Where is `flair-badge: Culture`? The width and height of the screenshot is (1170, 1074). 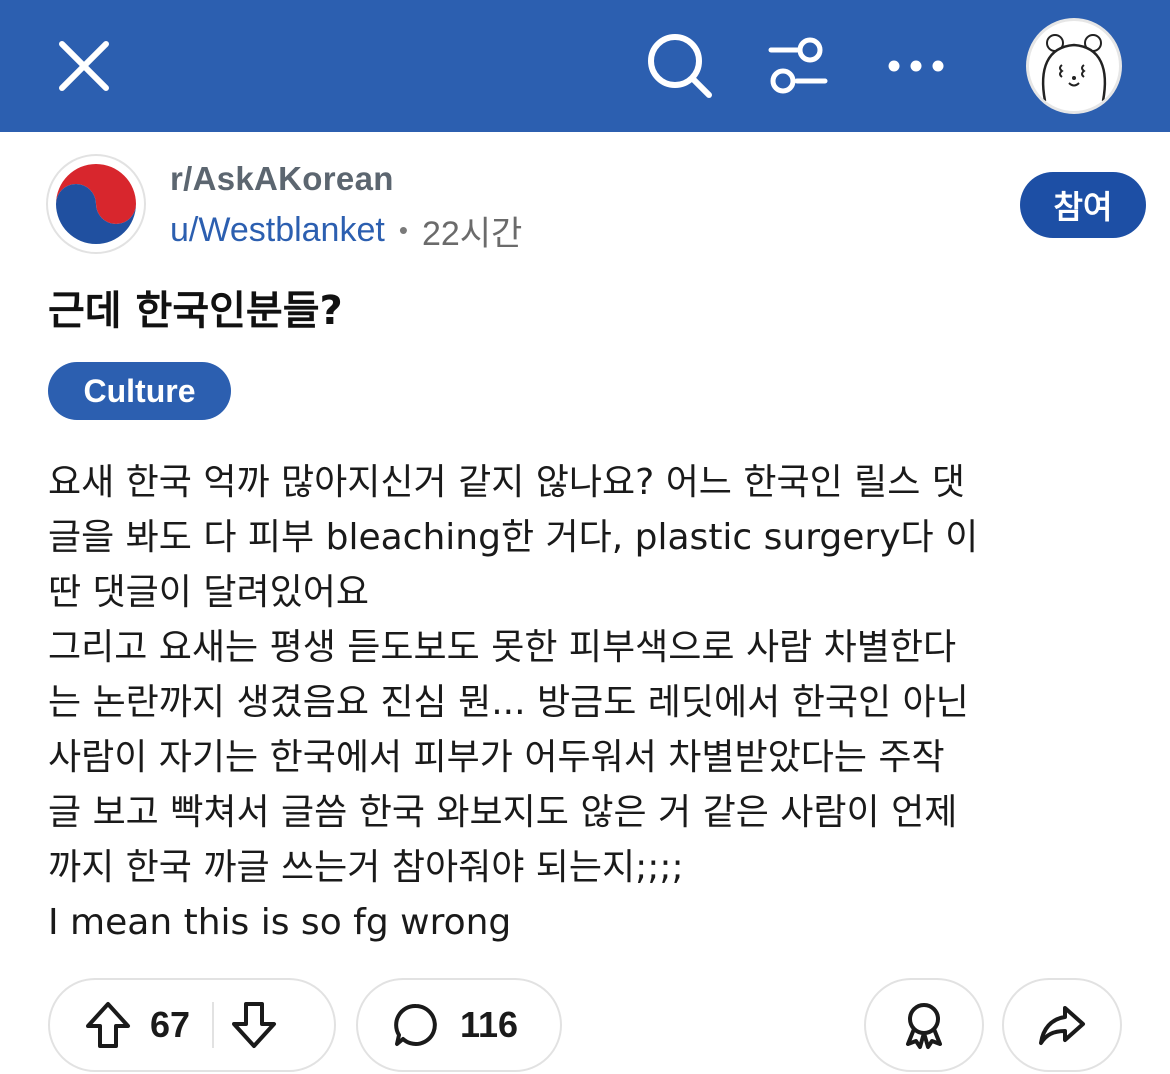 flair-badge: Culture is located at coordinates (139, 391).